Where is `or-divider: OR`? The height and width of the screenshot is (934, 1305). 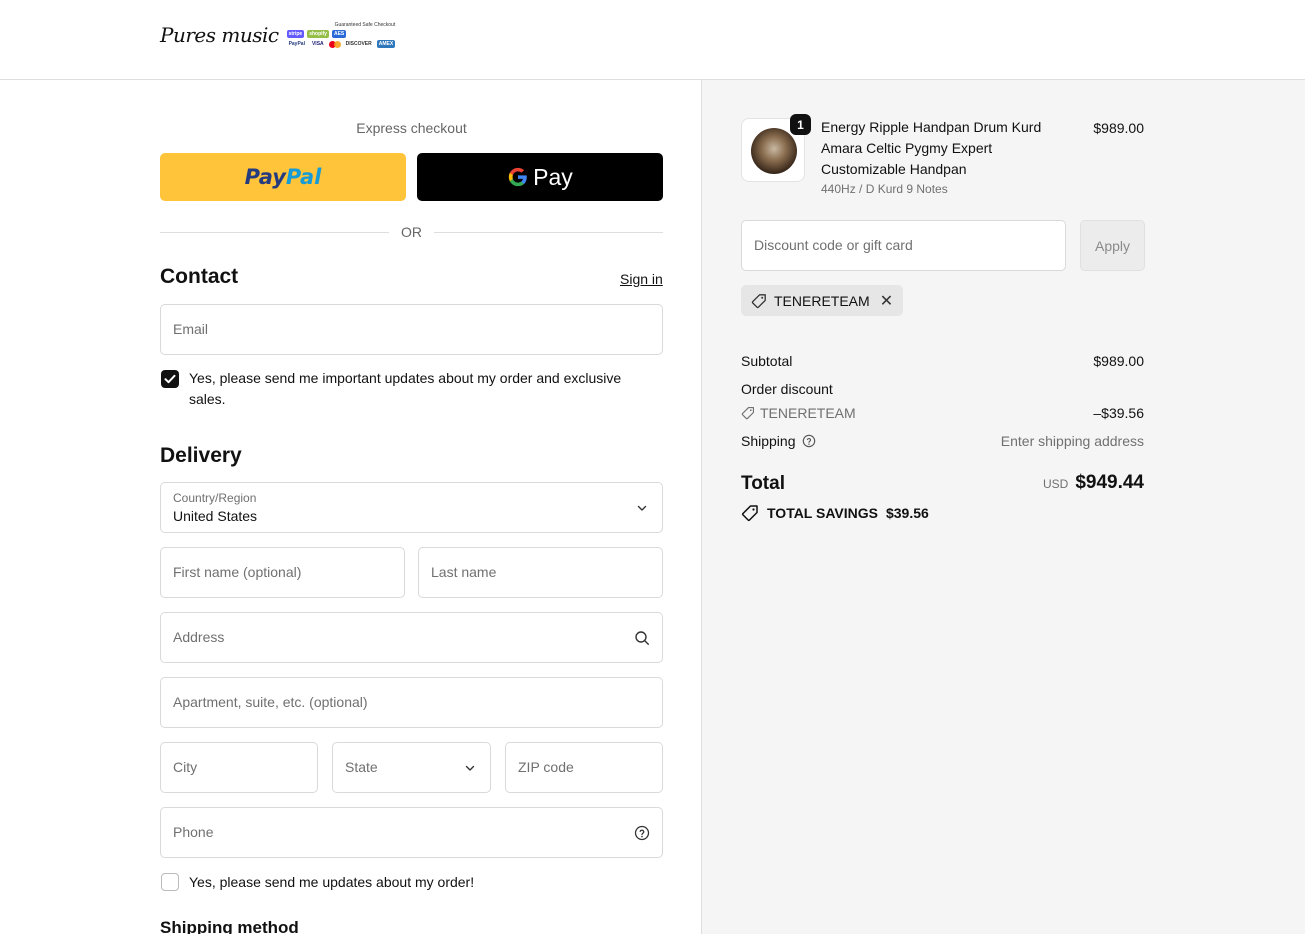
or-divider: OR is located at coordinates (411, 232).